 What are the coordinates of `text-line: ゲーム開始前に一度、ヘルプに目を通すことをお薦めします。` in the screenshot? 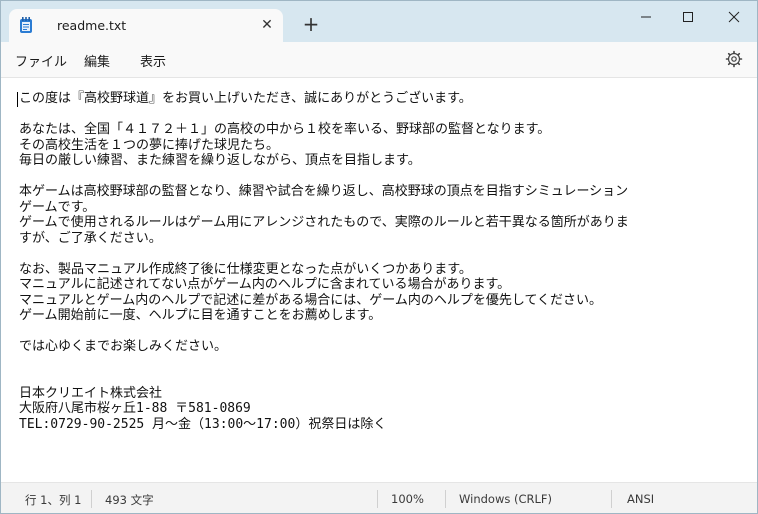 It's located at (200, 315).